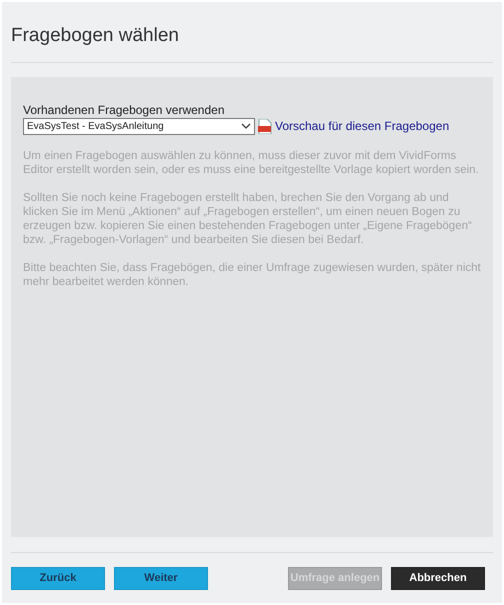 The width and height of the screenshot is (504, 605). I want to click on preview-link: Vorschau für diesen Fragebogen, so click(362, 126).